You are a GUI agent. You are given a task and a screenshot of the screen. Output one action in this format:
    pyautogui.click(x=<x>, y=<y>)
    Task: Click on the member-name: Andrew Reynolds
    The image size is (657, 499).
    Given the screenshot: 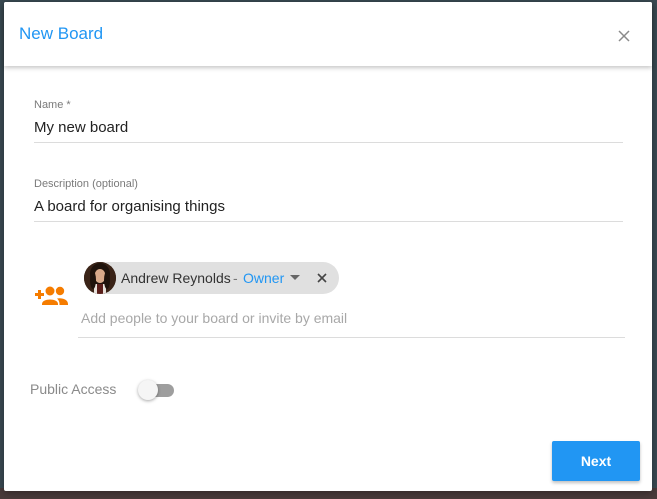 What is the action you would take?
    pyautogui.click(x=176, y=278)
    